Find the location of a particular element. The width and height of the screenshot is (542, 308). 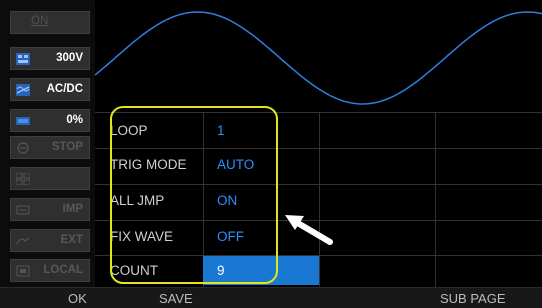

local-icon is located at coordinates (23, 271).